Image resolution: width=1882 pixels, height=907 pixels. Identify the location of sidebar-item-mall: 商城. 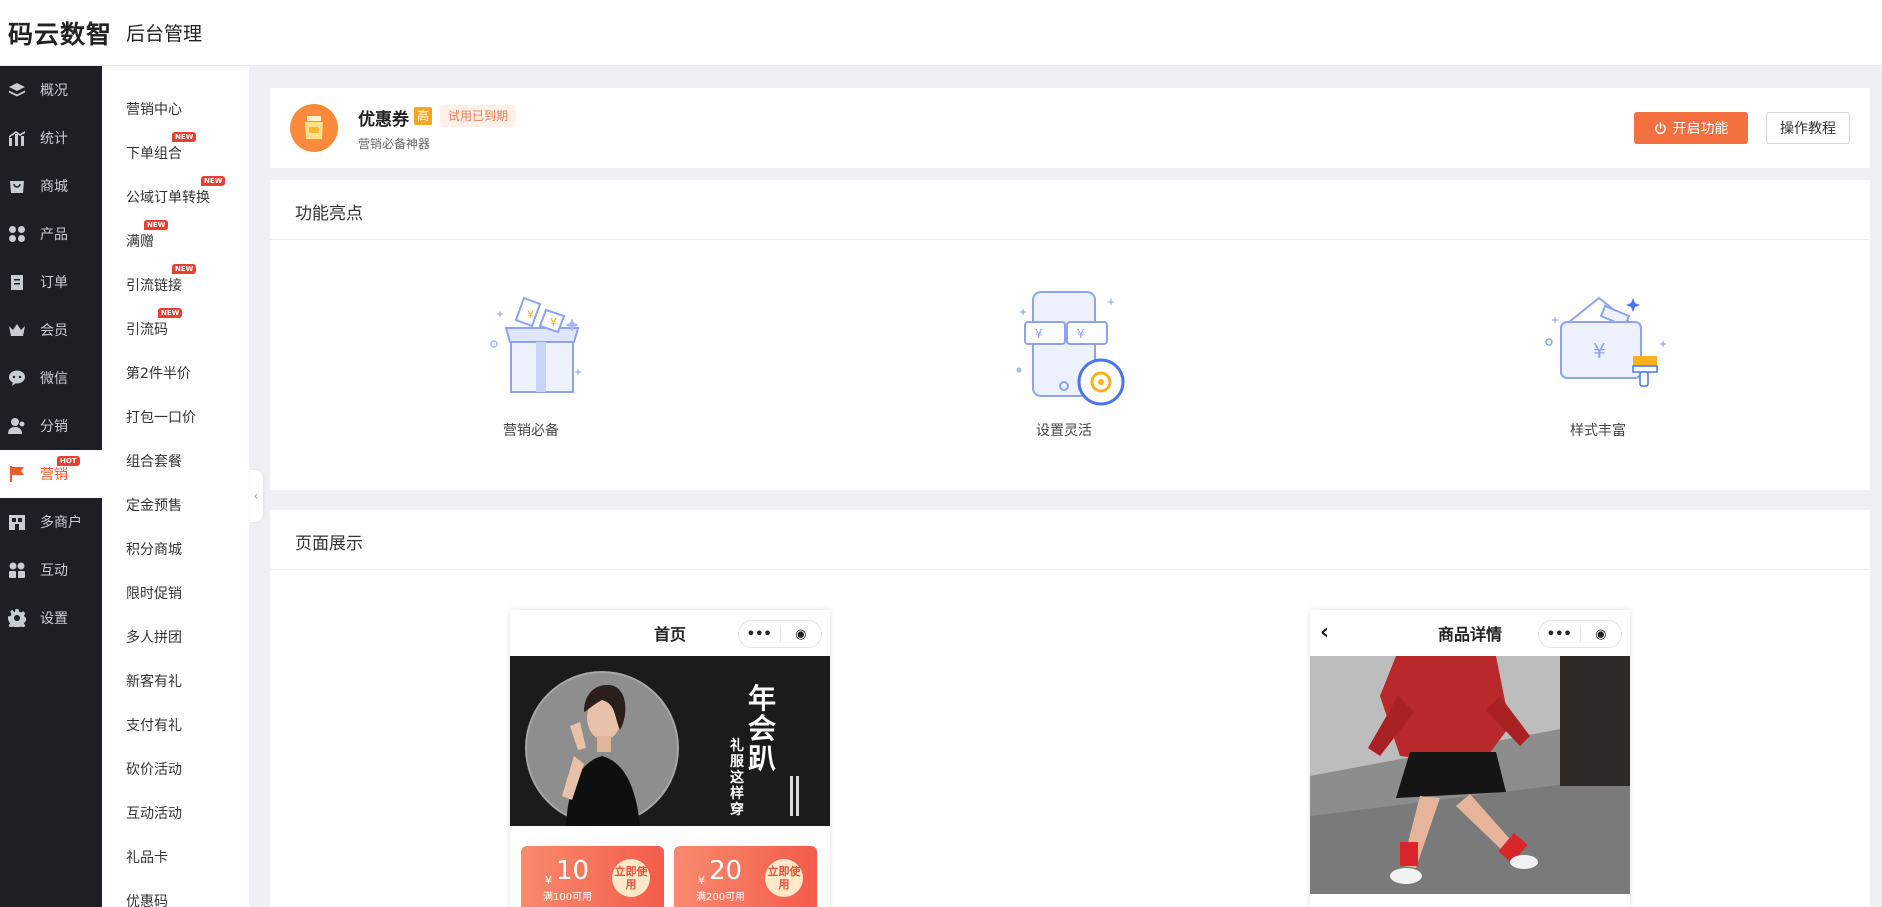
(51, 186).